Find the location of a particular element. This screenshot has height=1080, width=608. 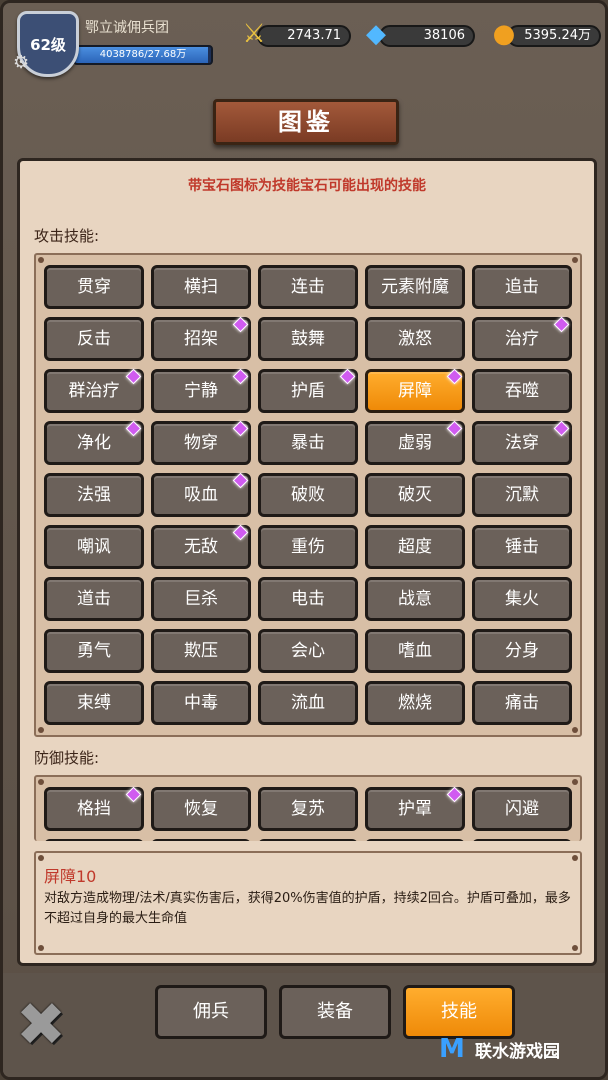

skill-button: 嘲讽 is located at coordinates (94, 547).